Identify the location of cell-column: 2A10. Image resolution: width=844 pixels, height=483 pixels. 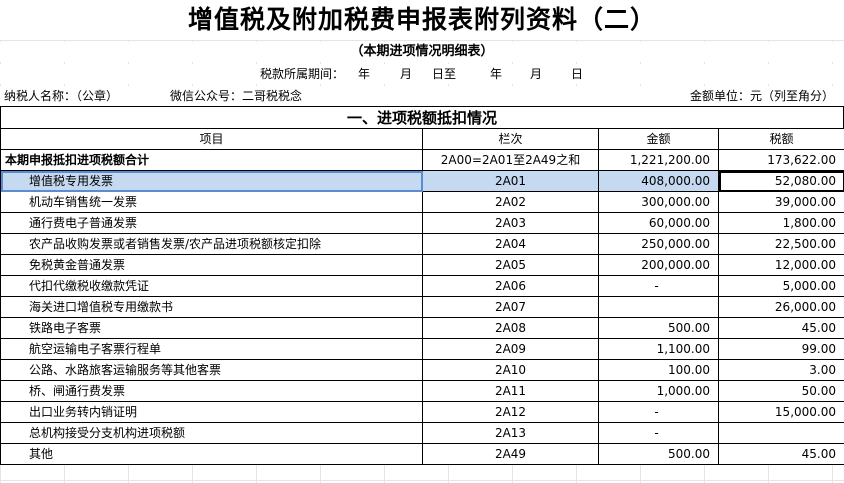
(510, 370).